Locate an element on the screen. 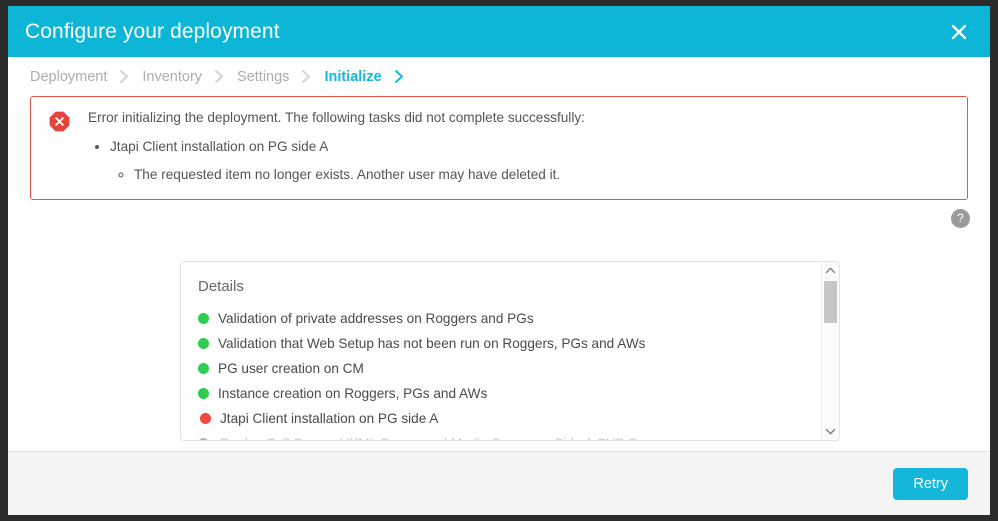  breadcrumb-item-initialize: Initialize is located at coordinates (353, 76).